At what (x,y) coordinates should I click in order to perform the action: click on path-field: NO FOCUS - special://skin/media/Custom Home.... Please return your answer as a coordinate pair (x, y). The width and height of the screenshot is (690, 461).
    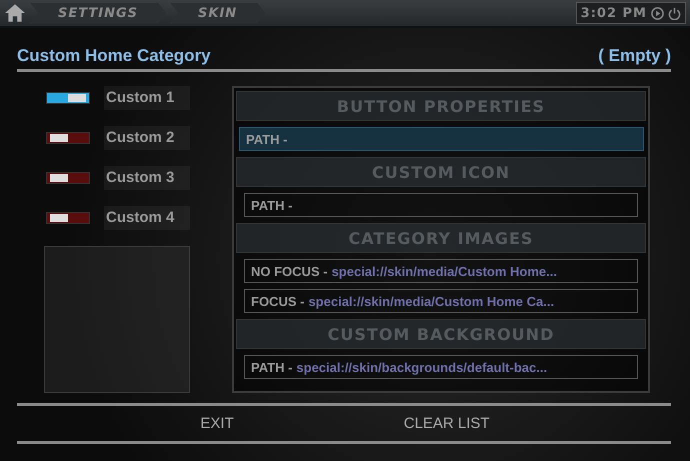
    Looking at the image, I should click on (441, 271).